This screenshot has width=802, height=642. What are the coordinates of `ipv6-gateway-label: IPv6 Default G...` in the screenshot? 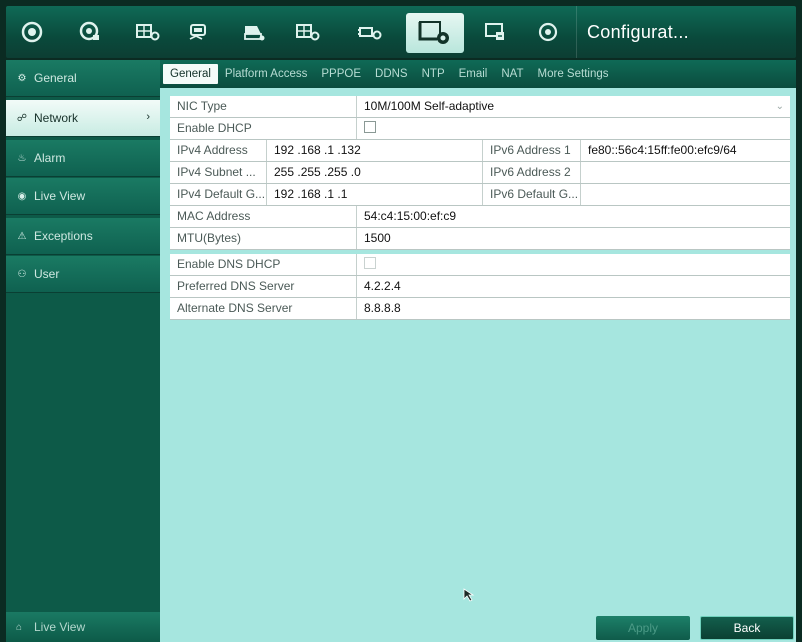 It's located at (531, 194).